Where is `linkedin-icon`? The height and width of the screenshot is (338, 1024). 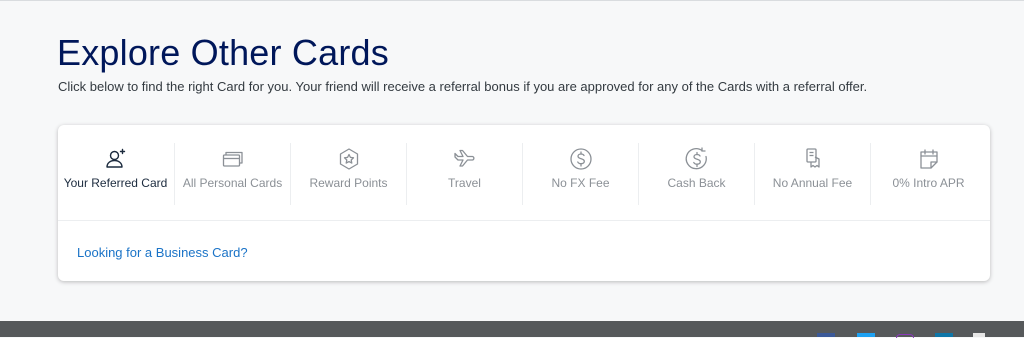
linkedin-icon is located at coordinates (944, 335).